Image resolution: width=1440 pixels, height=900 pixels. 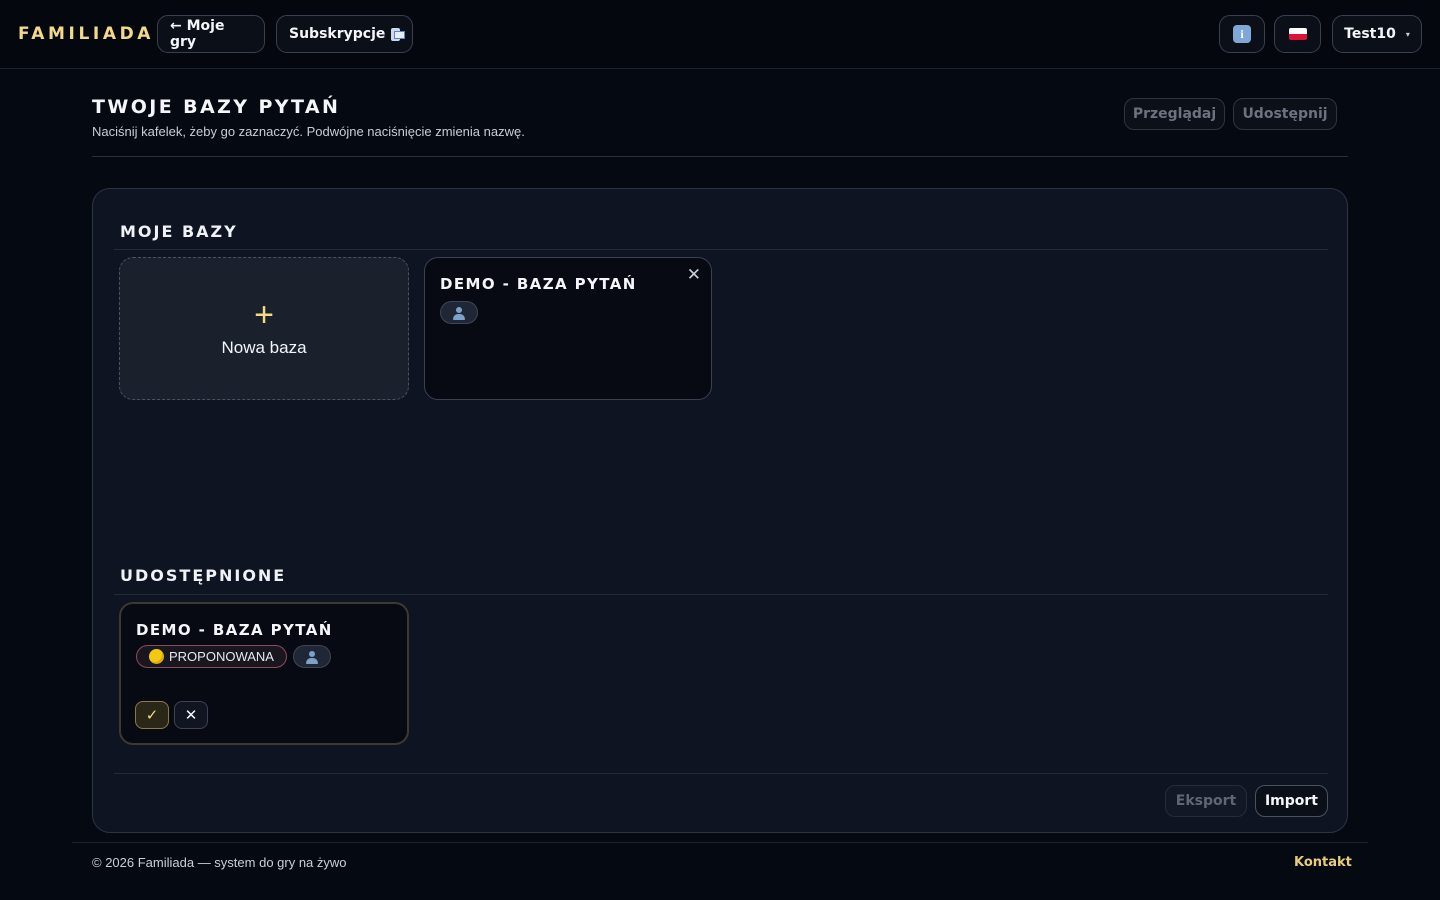 I want to click on import-button: Import, so click(x=1291, y=801).